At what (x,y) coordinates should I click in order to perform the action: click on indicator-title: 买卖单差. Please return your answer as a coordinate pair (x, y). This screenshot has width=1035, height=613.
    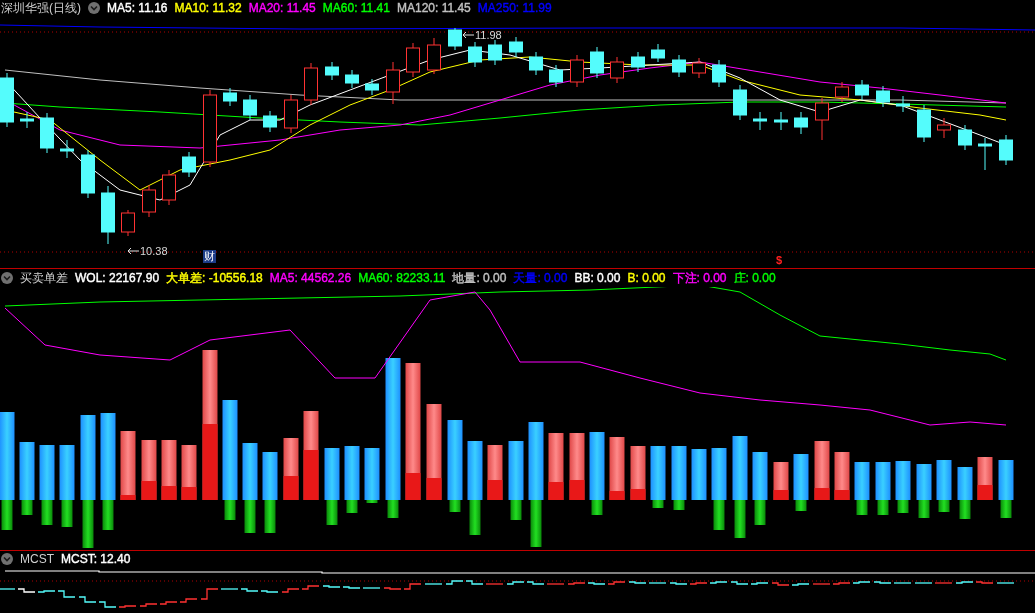
    Looking at the image, I should click on (44, 278).